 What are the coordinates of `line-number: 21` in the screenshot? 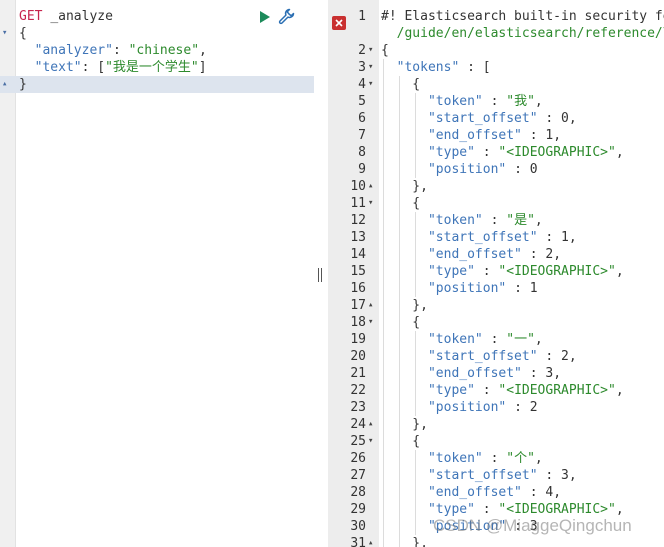 It's located at (358, 373).